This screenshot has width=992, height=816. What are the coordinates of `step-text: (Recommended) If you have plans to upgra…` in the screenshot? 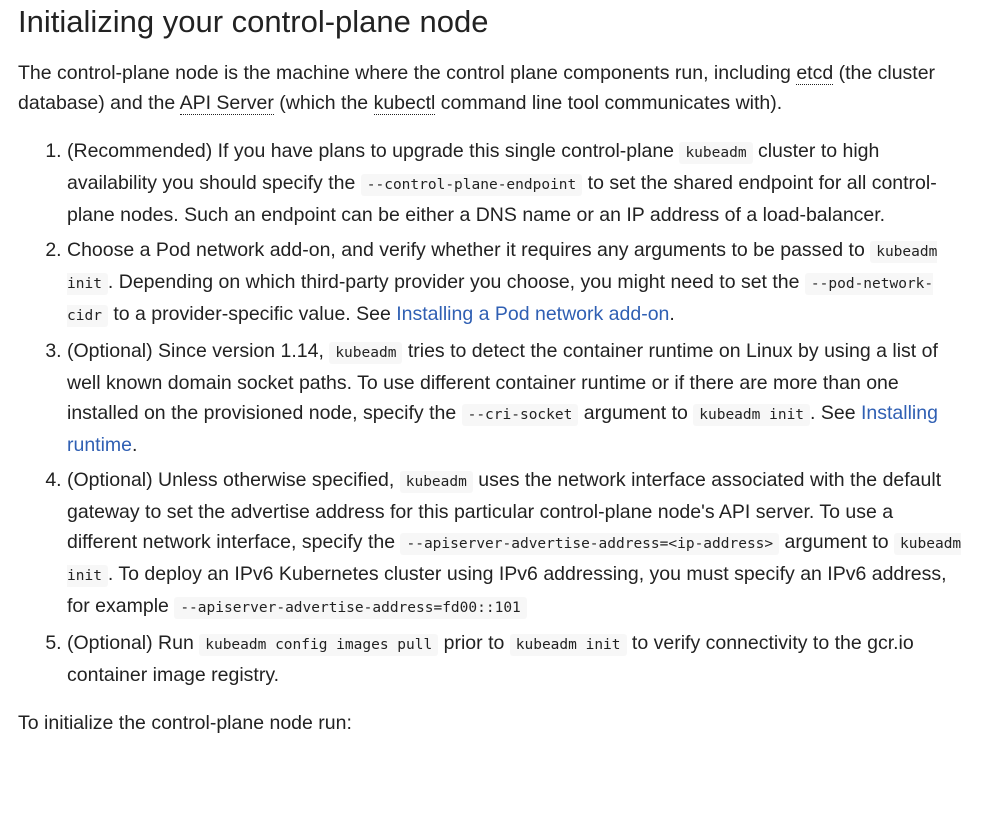 It's located at (373, 151).